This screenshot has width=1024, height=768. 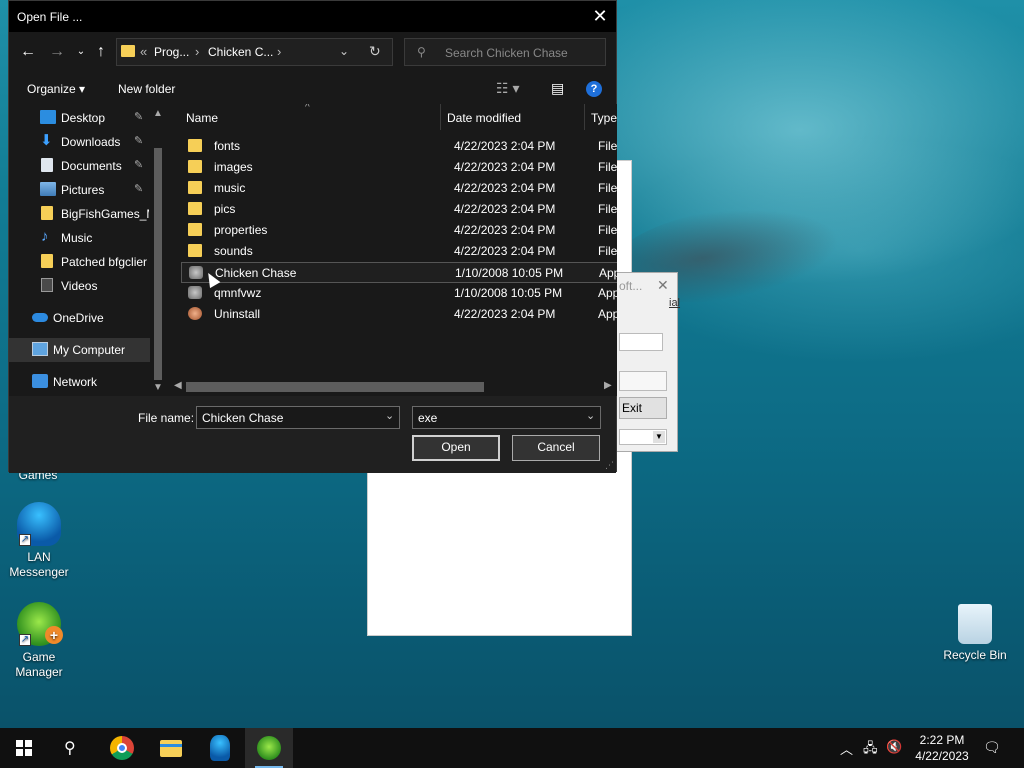 I want to click on notification-icon: 🗨, so click(x=992, y=747).